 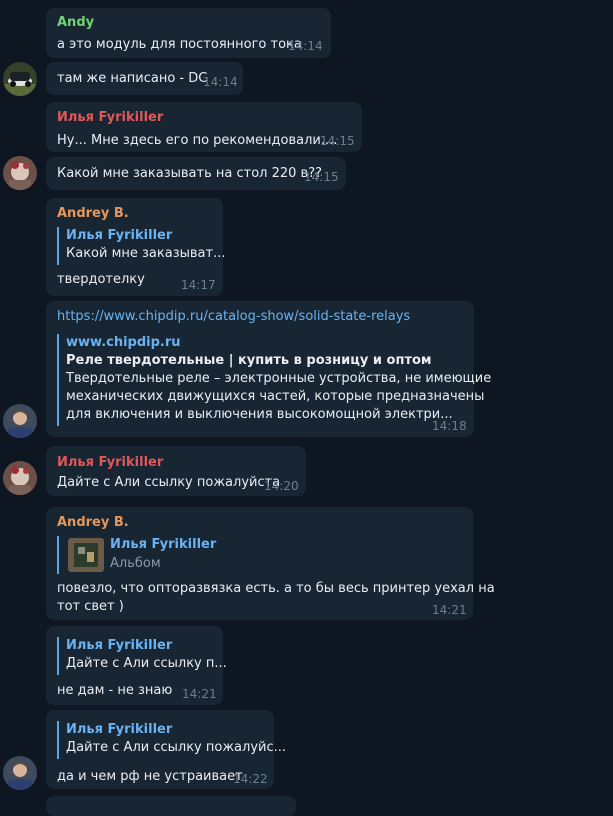 What do you see at coordinates (132, 78) in the screenshot?
I see `message-text: там же написано - DC` at bounding box center [132, 78].